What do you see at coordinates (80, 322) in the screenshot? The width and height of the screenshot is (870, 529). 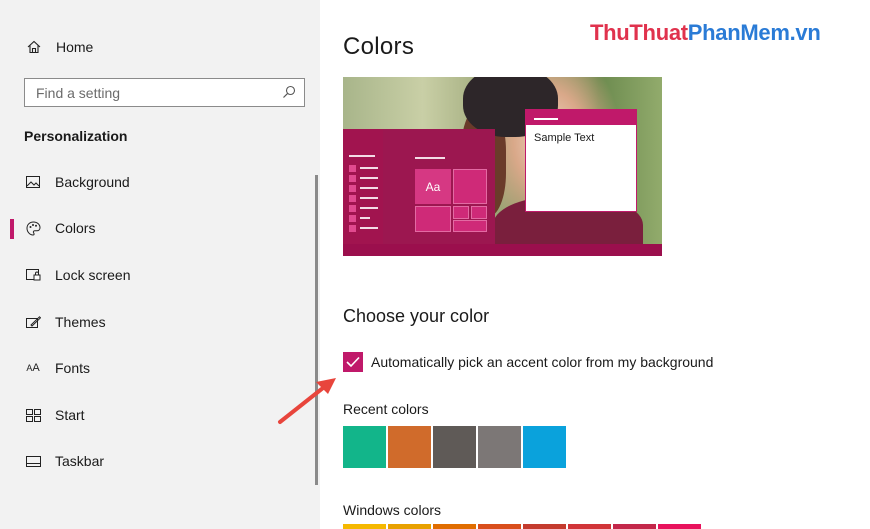 I see `sidebar-item-label: Themes` at bounding box center [80, 322].